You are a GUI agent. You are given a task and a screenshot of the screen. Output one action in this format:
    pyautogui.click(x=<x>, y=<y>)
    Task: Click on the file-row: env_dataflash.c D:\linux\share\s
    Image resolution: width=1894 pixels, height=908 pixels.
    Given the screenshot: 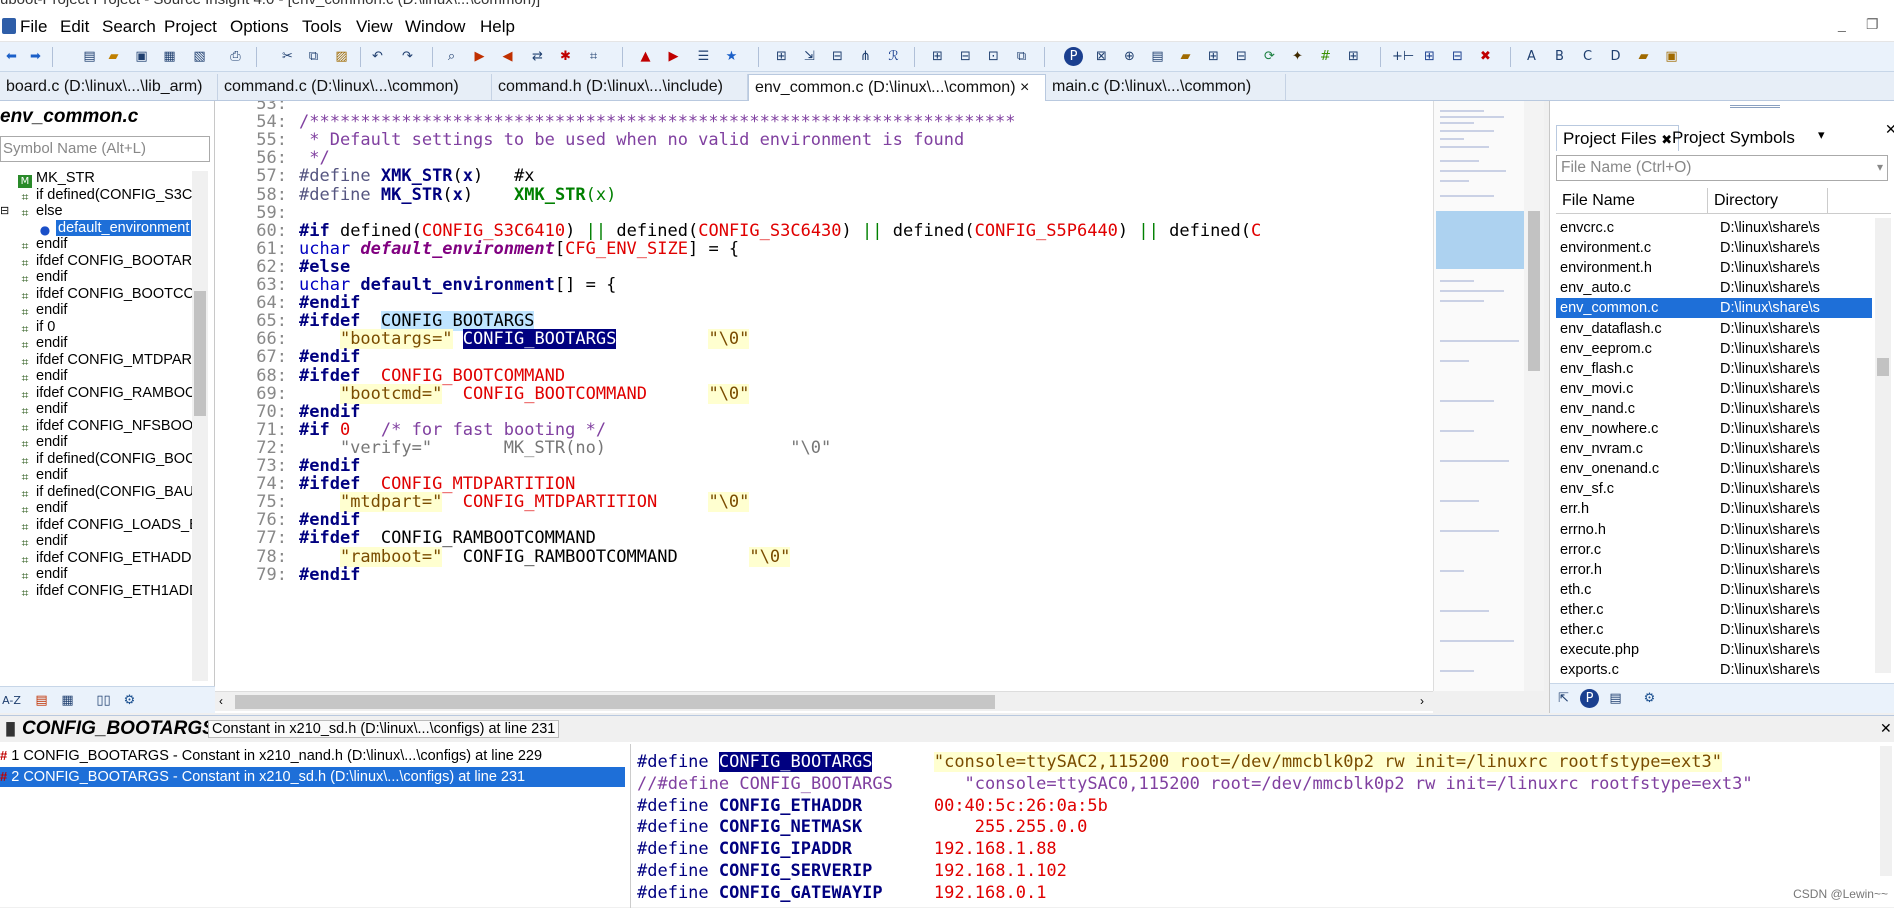 What is the action you would take?
    pyautogui.click(x=1714, y=329)
    